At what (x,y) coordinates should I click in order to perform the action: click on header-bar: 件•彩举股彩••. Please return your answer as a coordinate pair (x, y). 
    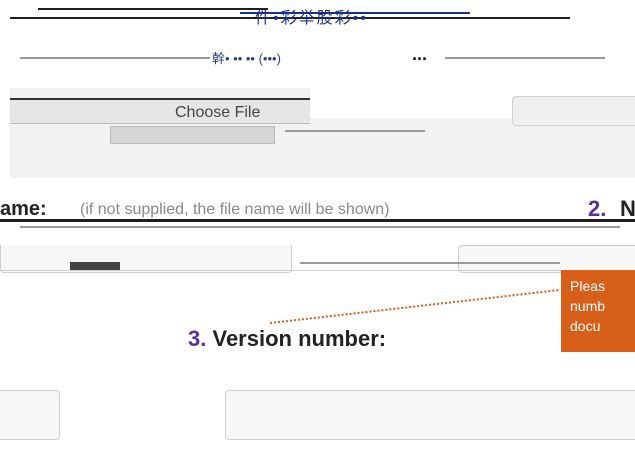
    Looking at the image, I should click on (317, 15).